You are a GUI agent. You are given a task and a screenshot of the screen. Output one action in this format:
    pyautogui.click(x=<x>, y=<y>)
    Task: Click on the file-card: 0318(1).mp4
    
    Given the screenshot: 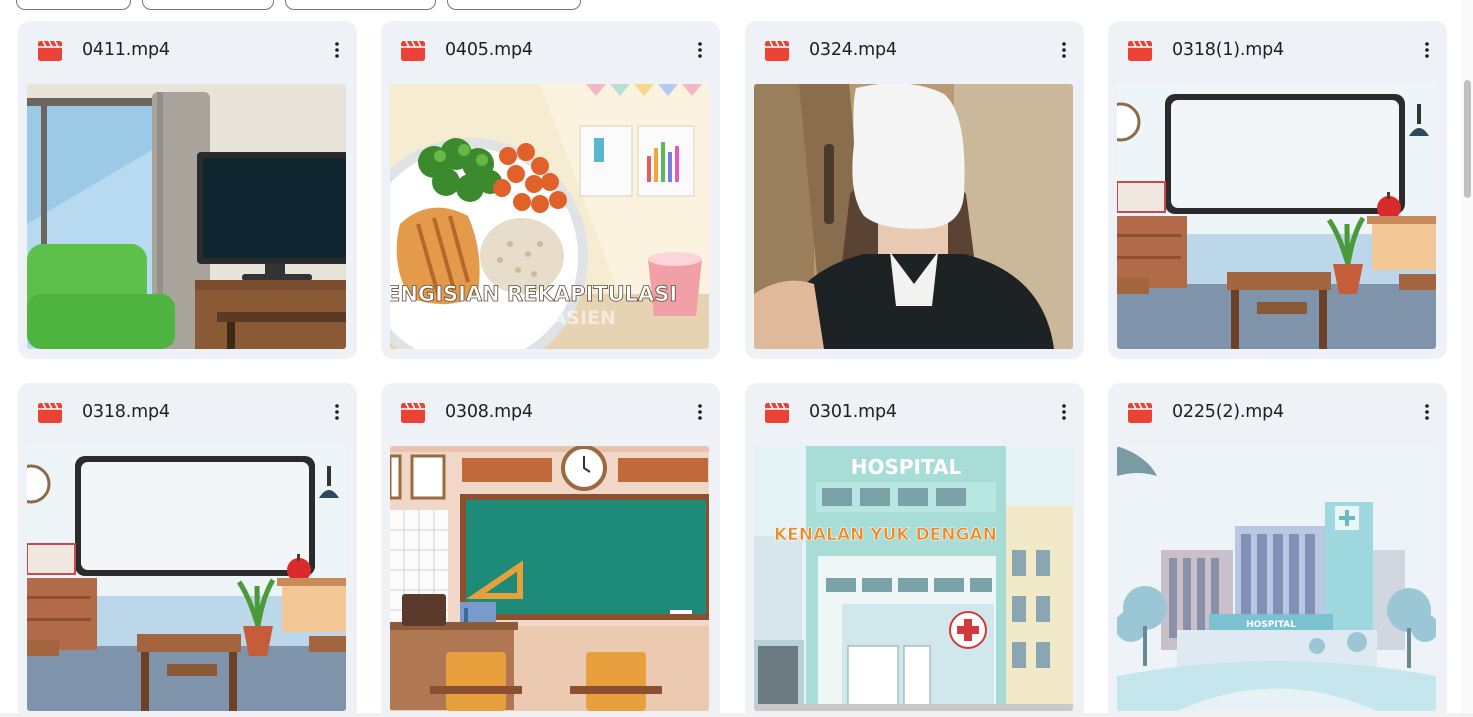 What is the action you would take?
    pyautogui.click(x=1277, y=190)
    